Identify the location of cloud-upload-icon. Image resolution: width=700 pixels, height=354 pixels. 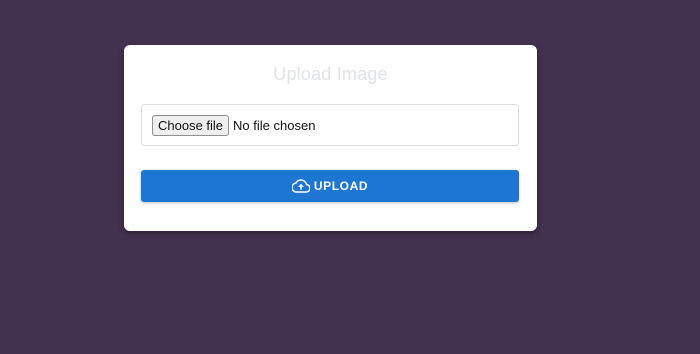
(300, 186).